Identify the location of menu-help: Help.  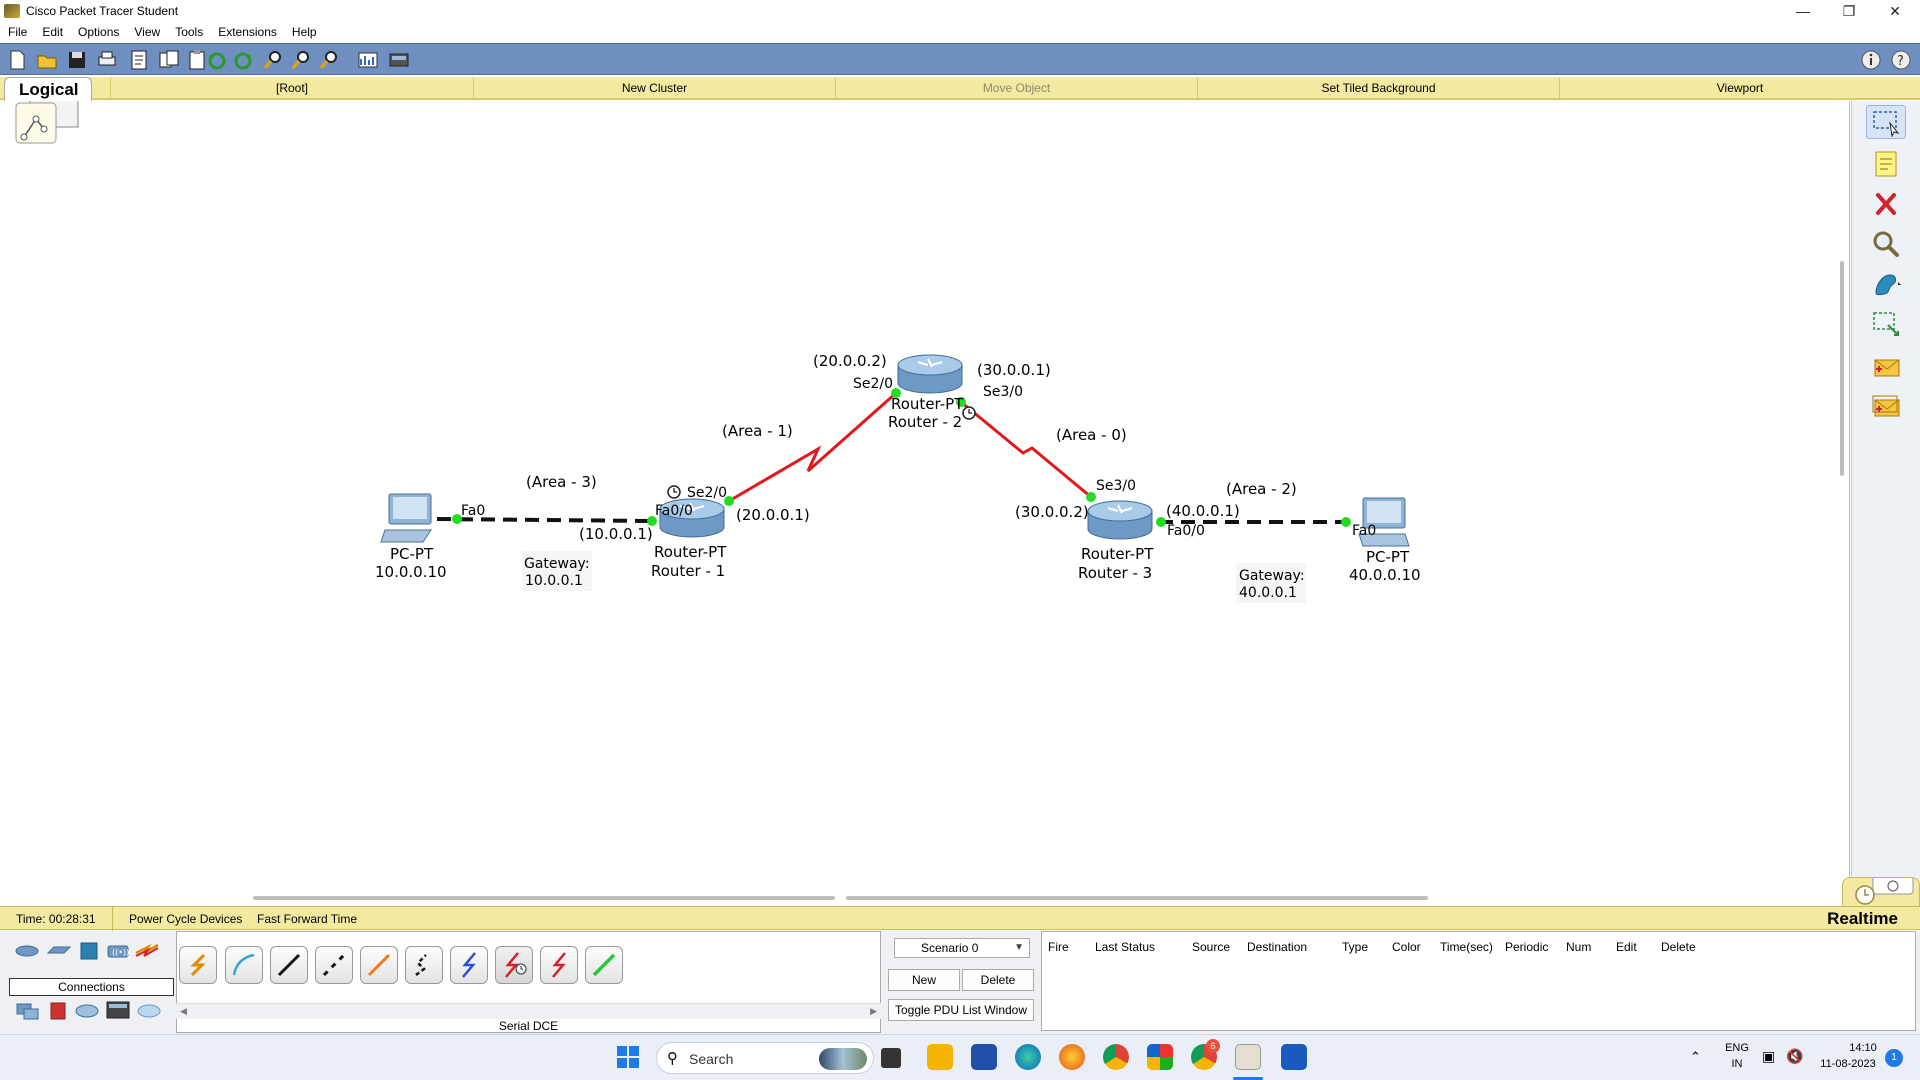
(304, 32).